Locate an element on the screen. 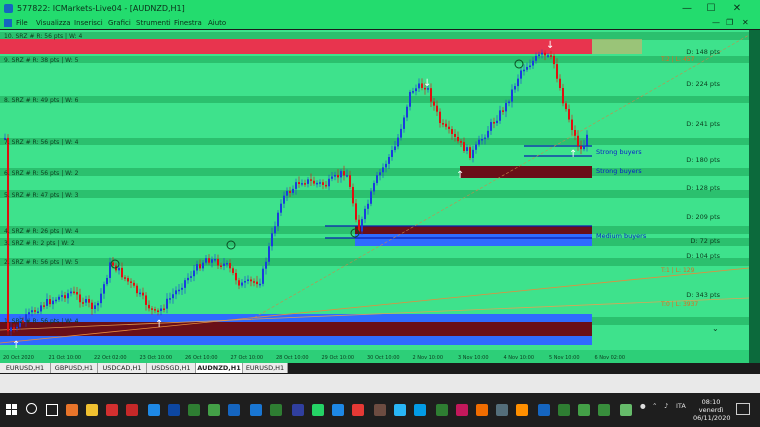  file-explorer-icon is located at coordinates (92, 410).